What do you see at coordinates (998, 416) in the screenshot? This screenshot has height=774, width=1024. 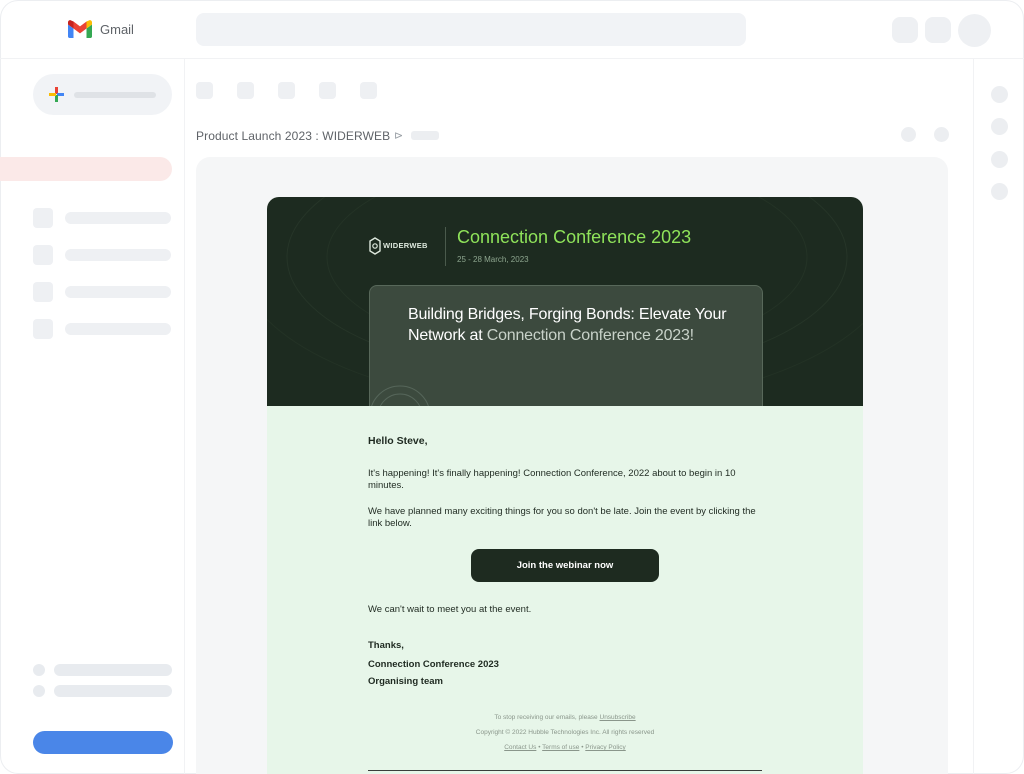 I see `side-panel-rail` at bounding box center [998, 416].